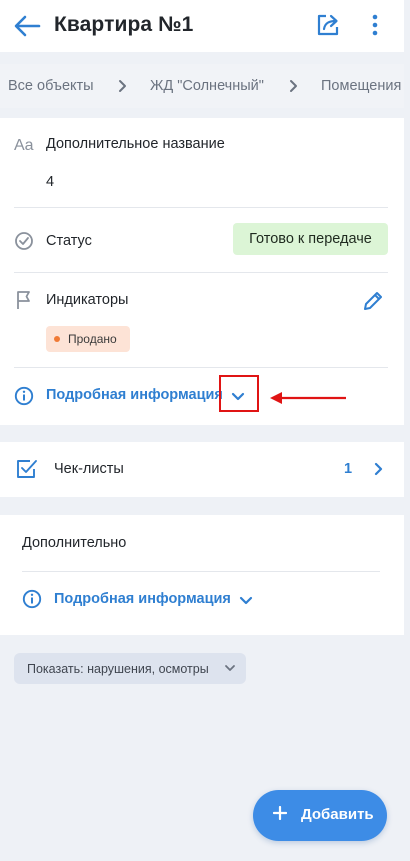  Describe the element at coordinates (310, 239) in the screenshot. I see `status-badge: Готово к передаче` at that location.